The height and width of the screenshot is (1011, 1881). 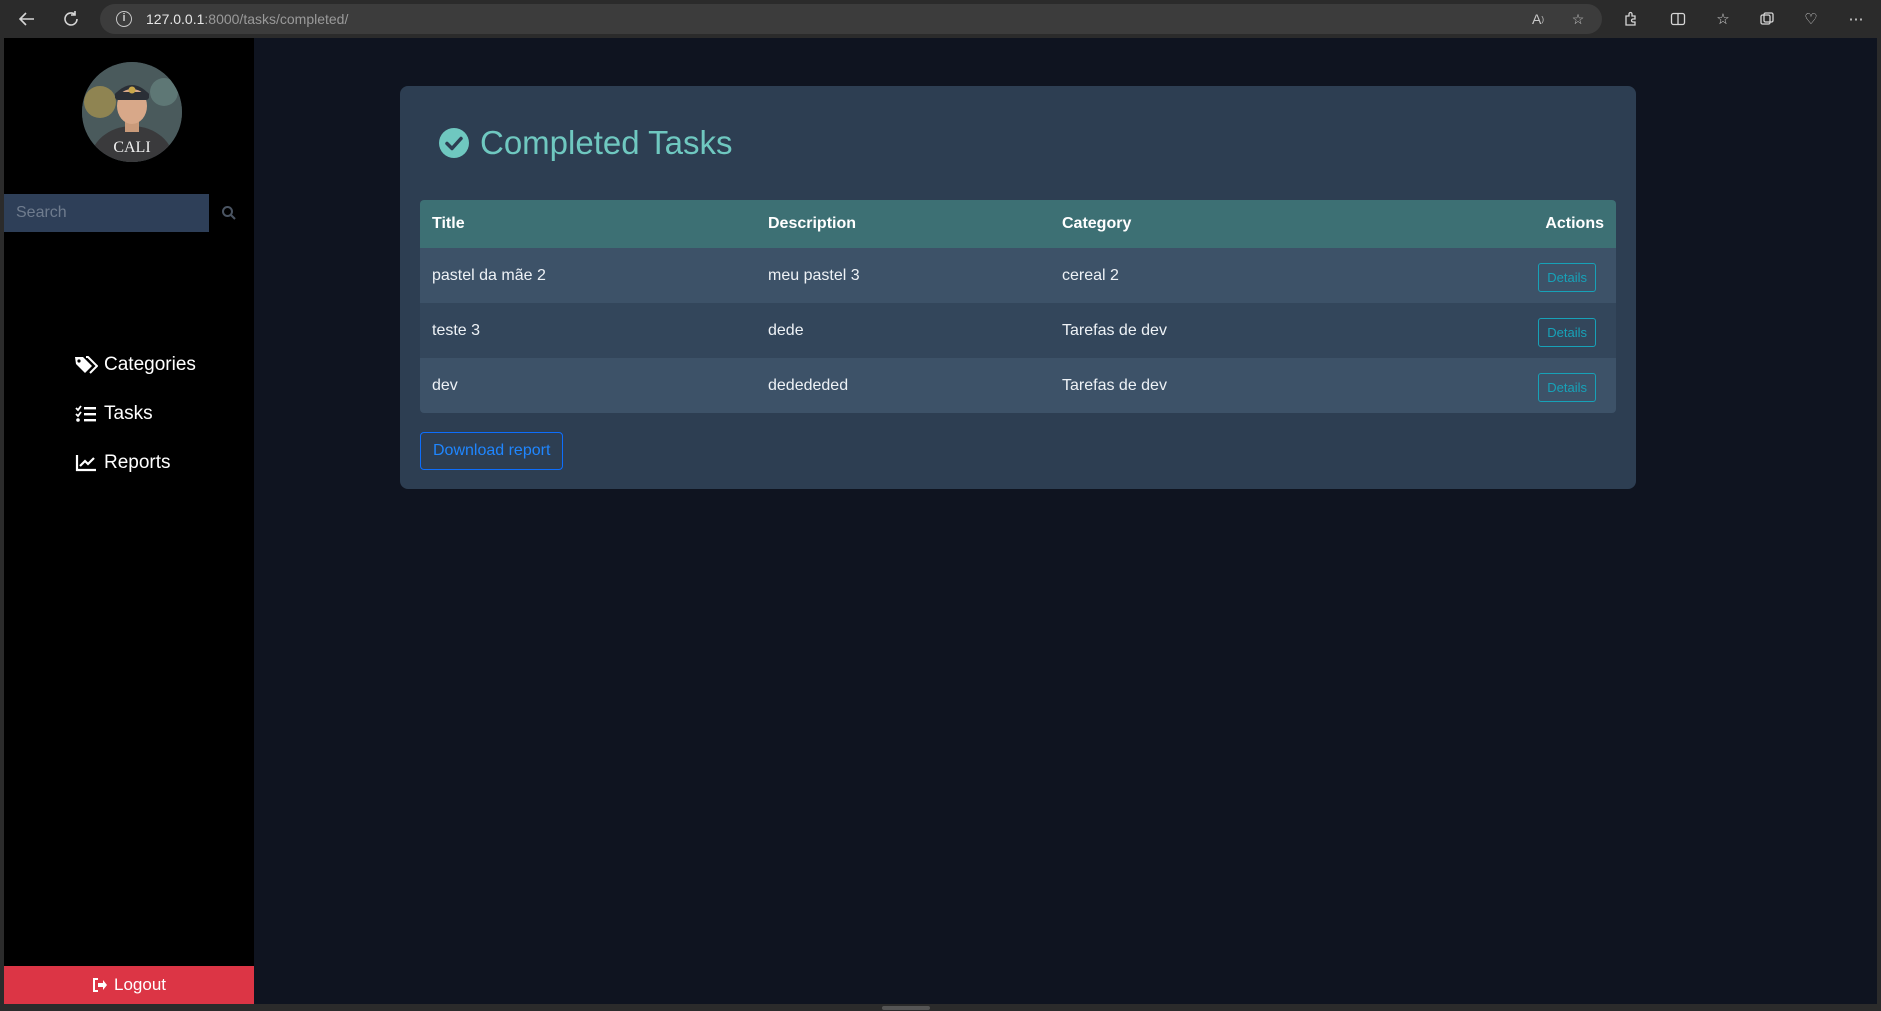 What do you see at coordinates (448, 223) in the screenshot?
I see `column-header-title: Title` at bounding box center [448, 223].